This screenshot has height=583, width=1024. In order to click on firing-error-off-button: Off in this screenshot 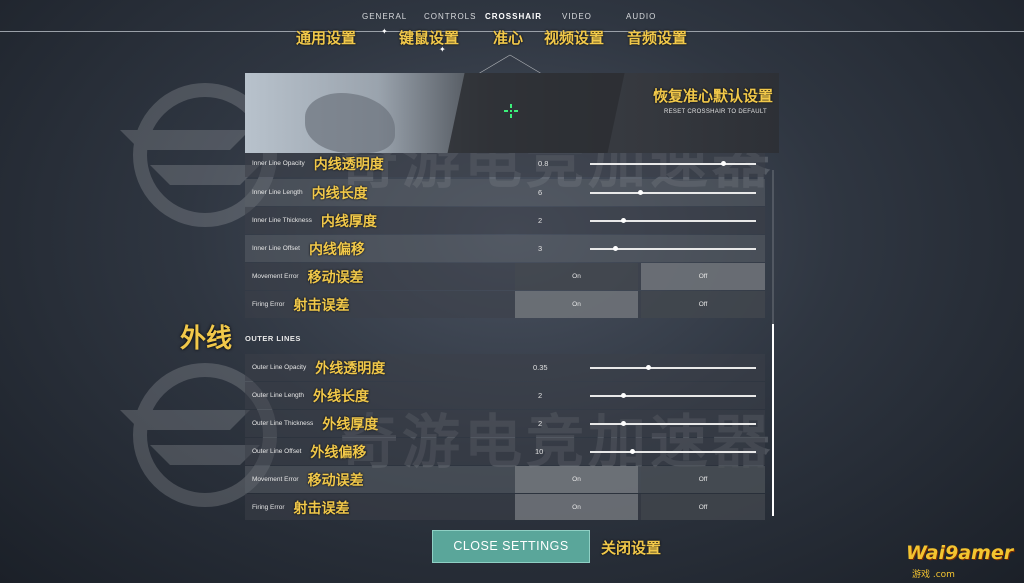, I will do `click(703, 304)`.